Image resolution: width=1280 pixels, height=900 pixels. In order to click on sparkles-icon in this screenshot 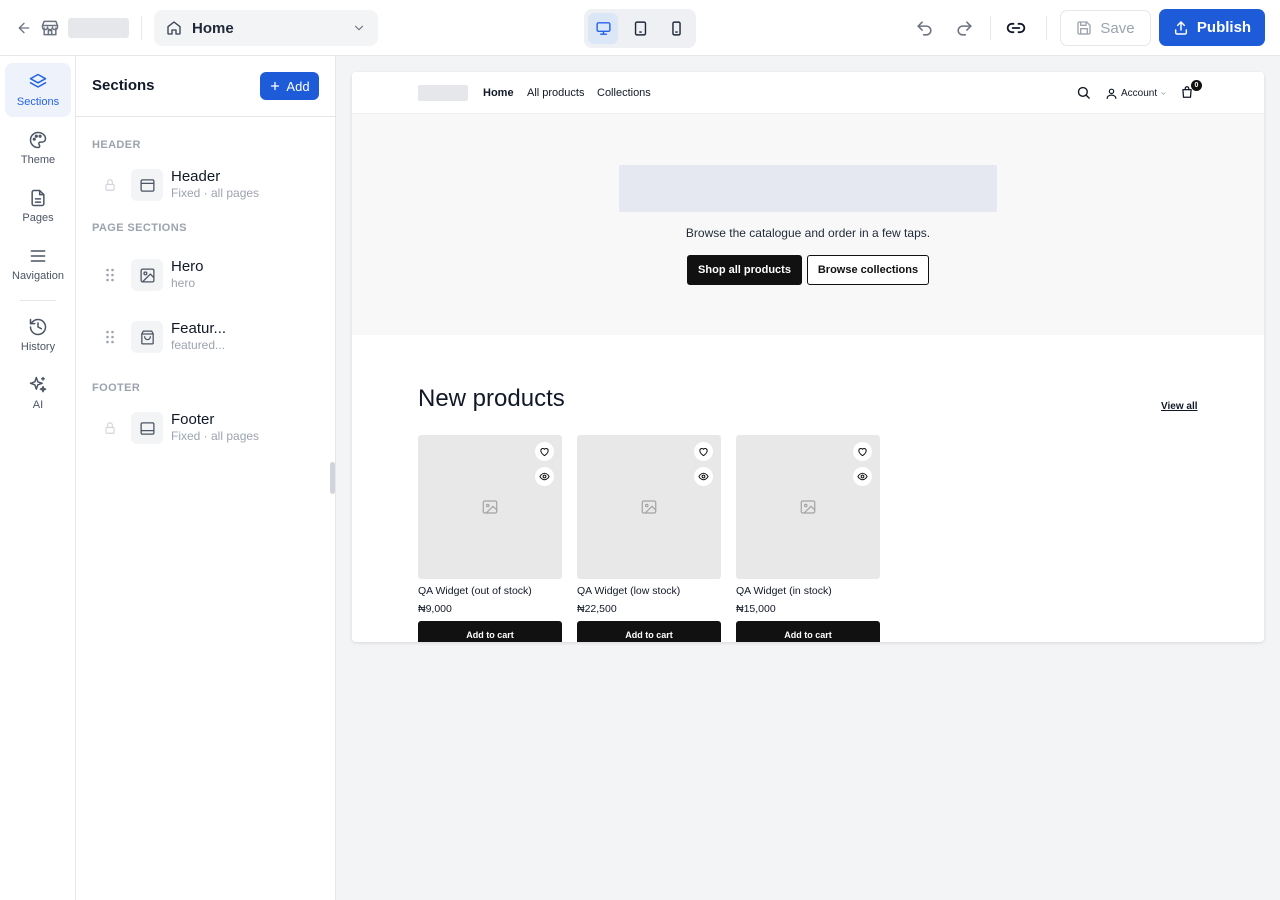, I will do `click(38, 385)`.